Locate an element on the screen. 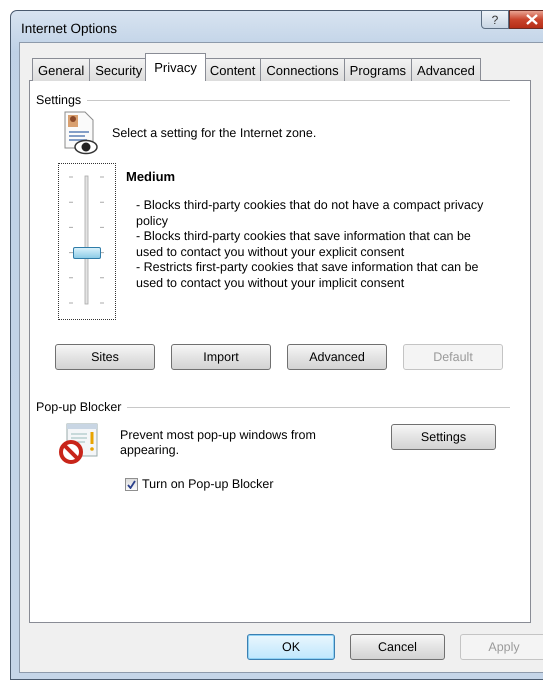  description-text: - Restricts first-party cookies that save information that can be used to contact you without your implicit consent is located at coordinates (308, 275).